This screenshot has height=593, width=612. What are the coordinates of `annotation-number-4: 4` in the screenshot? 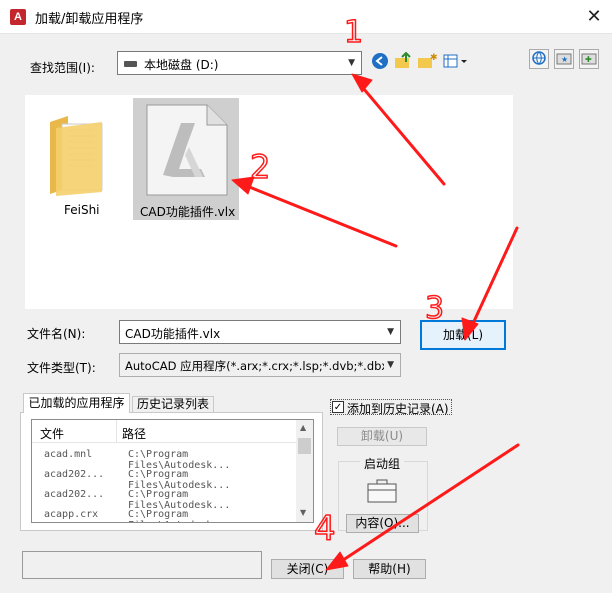 It's located at (325, 529).